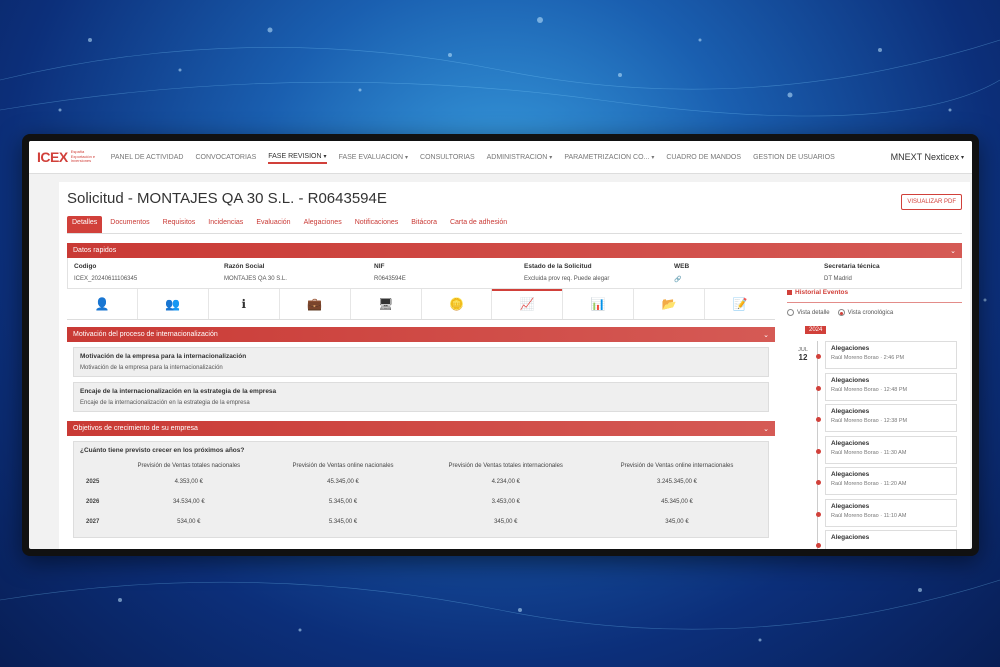 This screenshot has width=1000, height=667. I want to click on nav-item: CUADRO DE MANDOS, so click(703, 157).